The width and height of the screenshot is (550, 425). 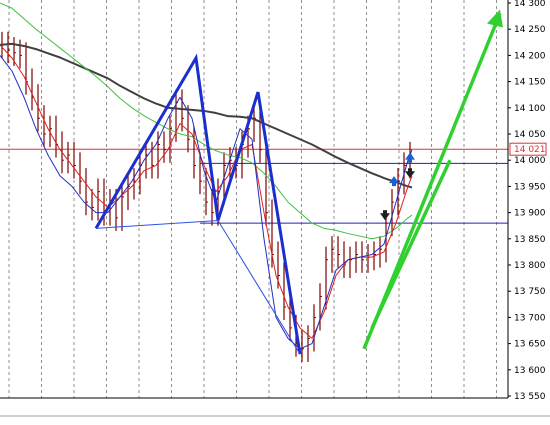 I want to click on y-tick-label: 14 000, so click(x=530, y=161).